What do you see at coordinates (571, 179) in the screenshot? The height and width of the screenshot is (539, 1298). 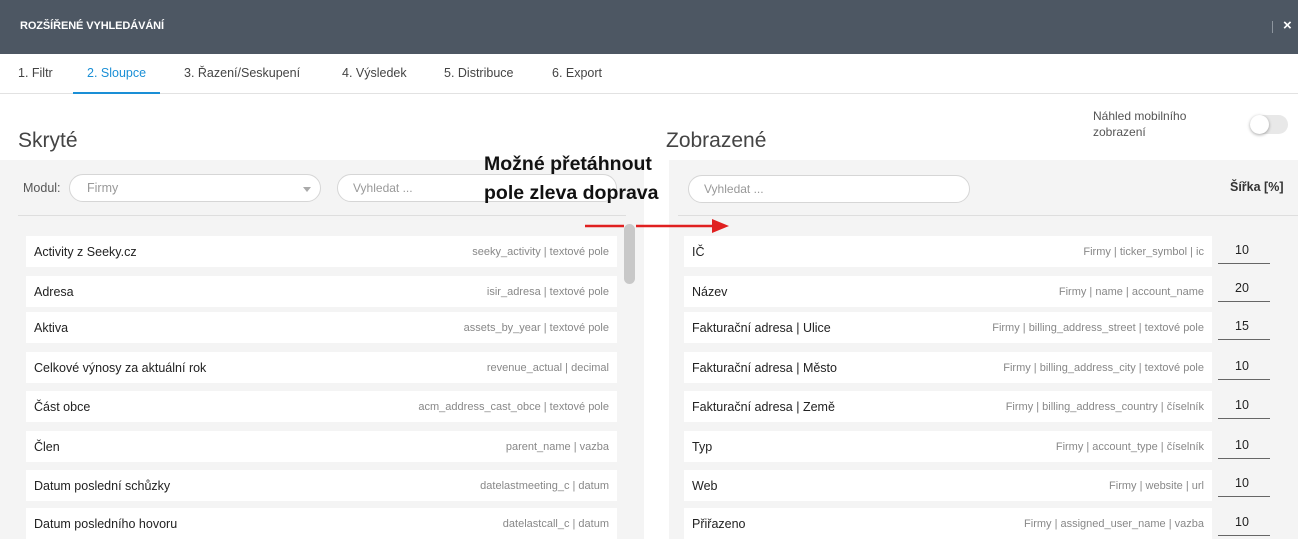 I see `drag-hint: Možné přetáhnout pole zleva doprava` at bounding box center [571, 179].